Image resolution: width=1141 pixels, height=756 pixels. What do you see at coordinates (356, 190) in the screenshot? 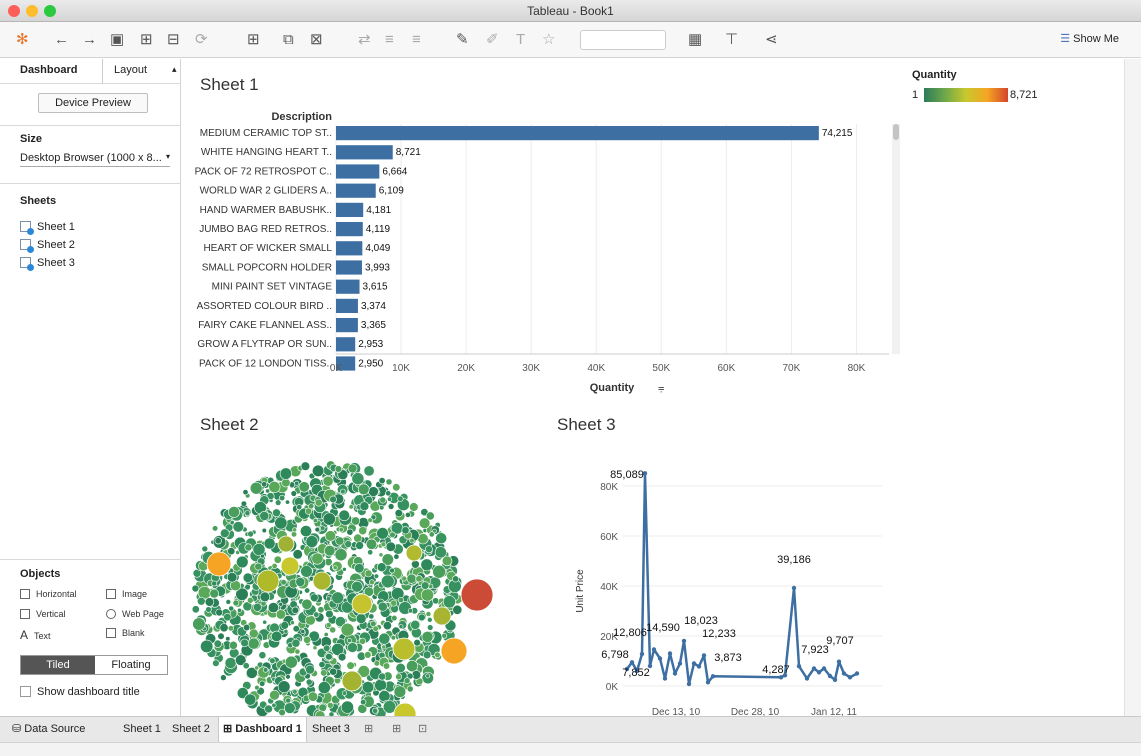
I see `bar` at bounding box center [356, 190].